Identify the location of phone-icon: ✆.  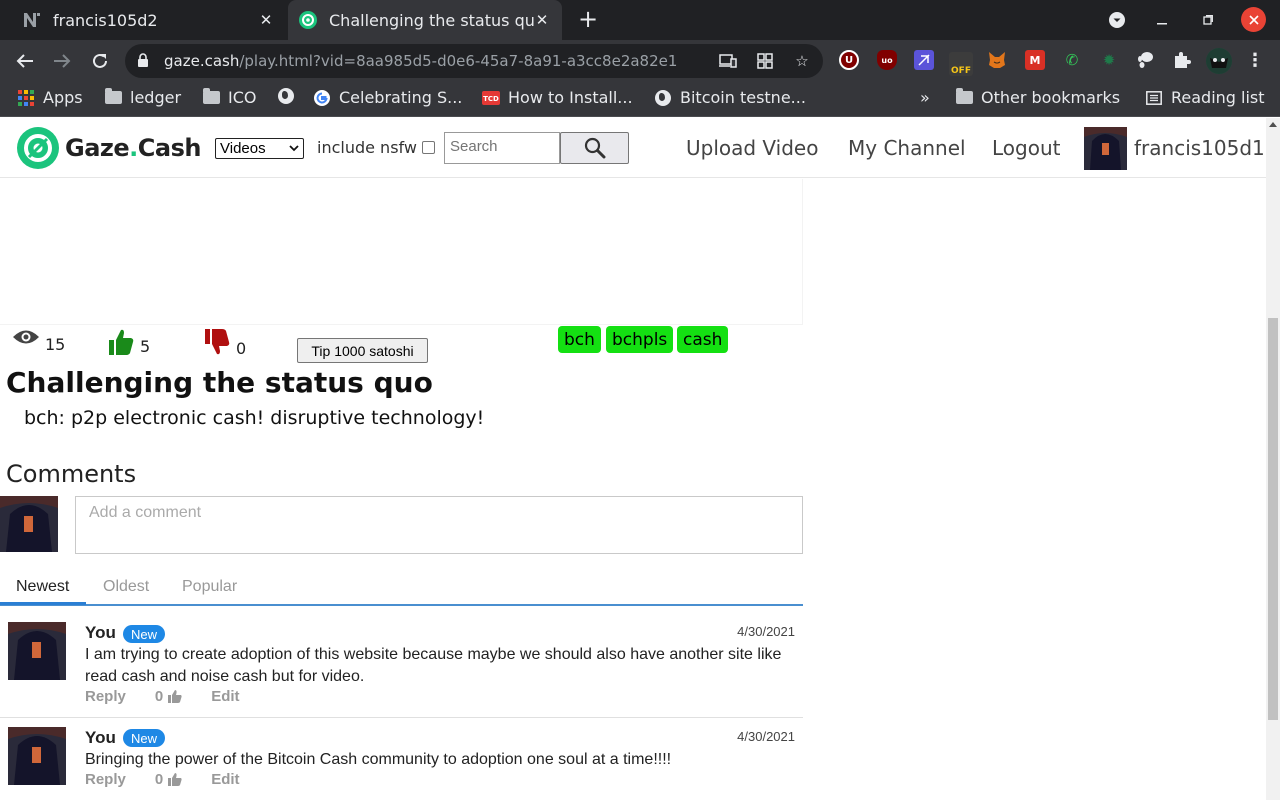
(1072, 60).